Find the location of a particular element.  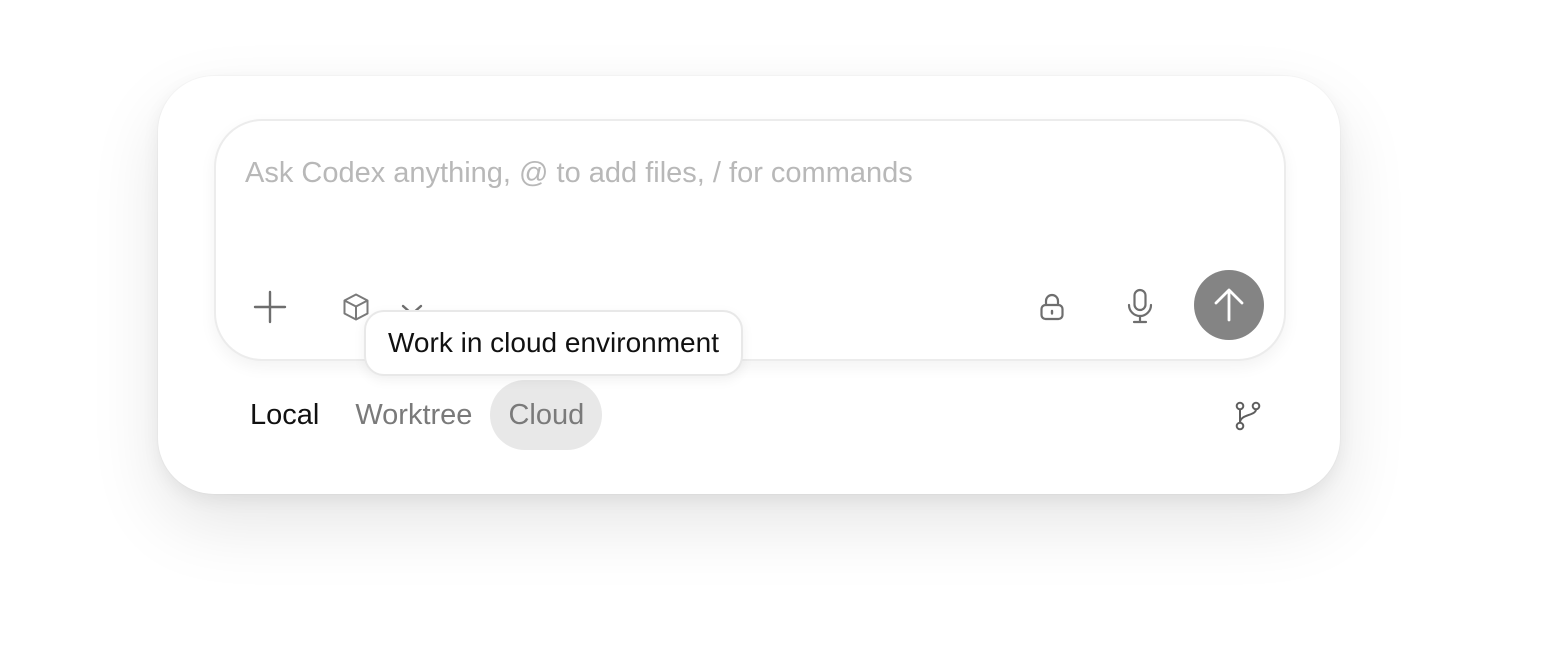

mode-tabs: Local Worktree Cloud is located at coordinates (415, 415).